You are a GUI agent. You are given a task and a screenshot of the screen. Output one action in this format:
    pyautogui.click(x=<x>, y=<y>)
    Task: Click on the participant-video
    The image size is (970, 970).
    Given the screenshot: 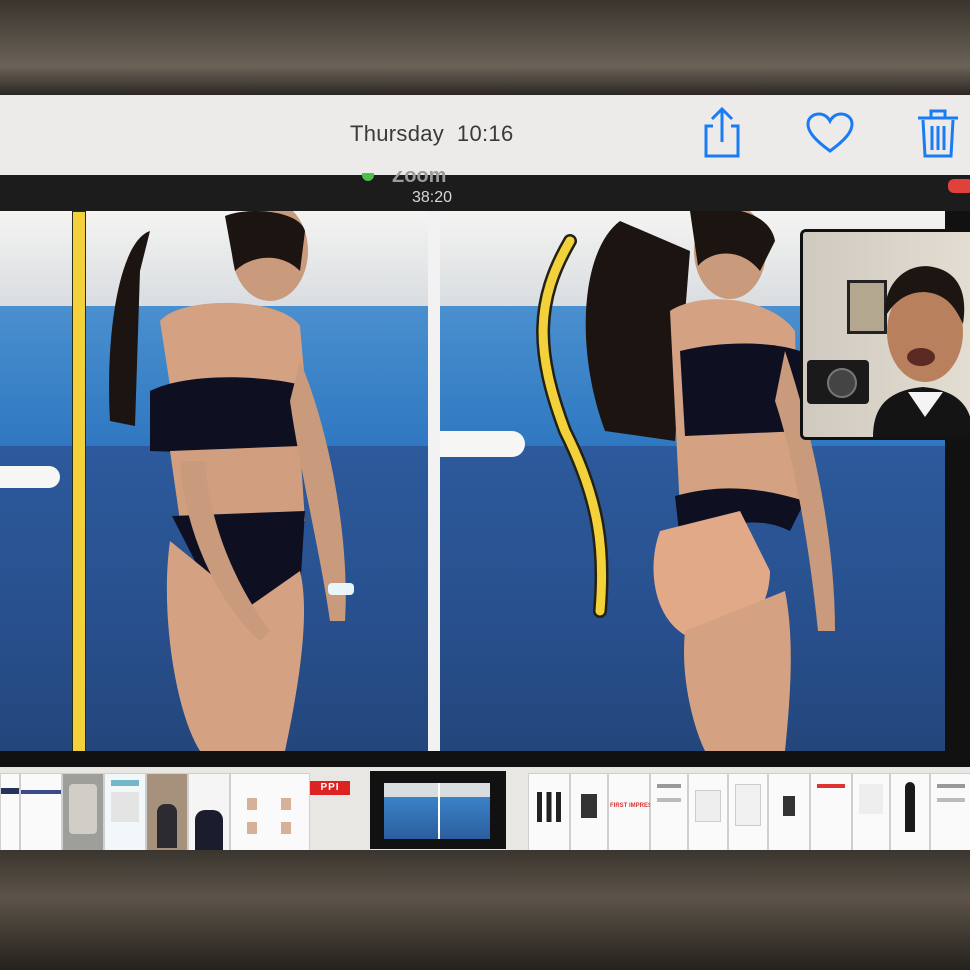 What is the action you would take?
    pyautogui.click(x=885, y=334)
    